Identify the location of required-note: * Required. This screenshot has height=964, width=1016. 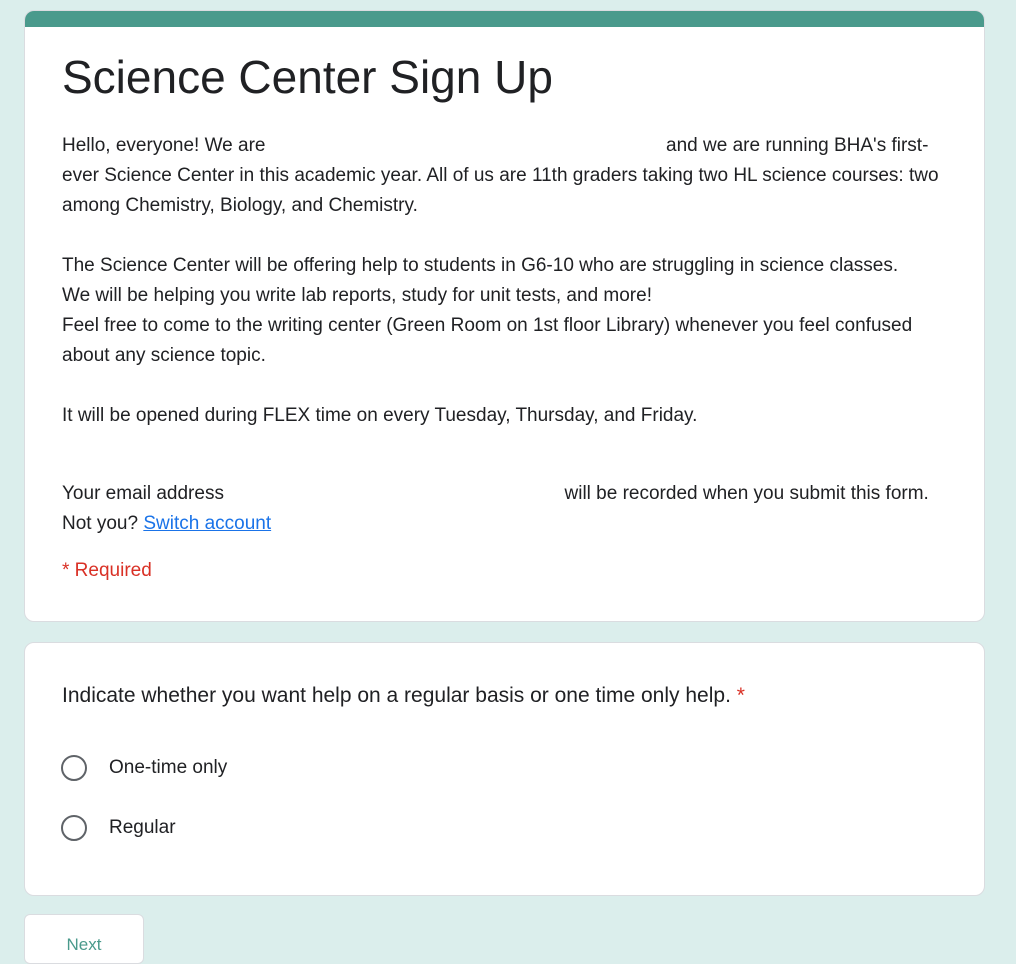
(107, 570).